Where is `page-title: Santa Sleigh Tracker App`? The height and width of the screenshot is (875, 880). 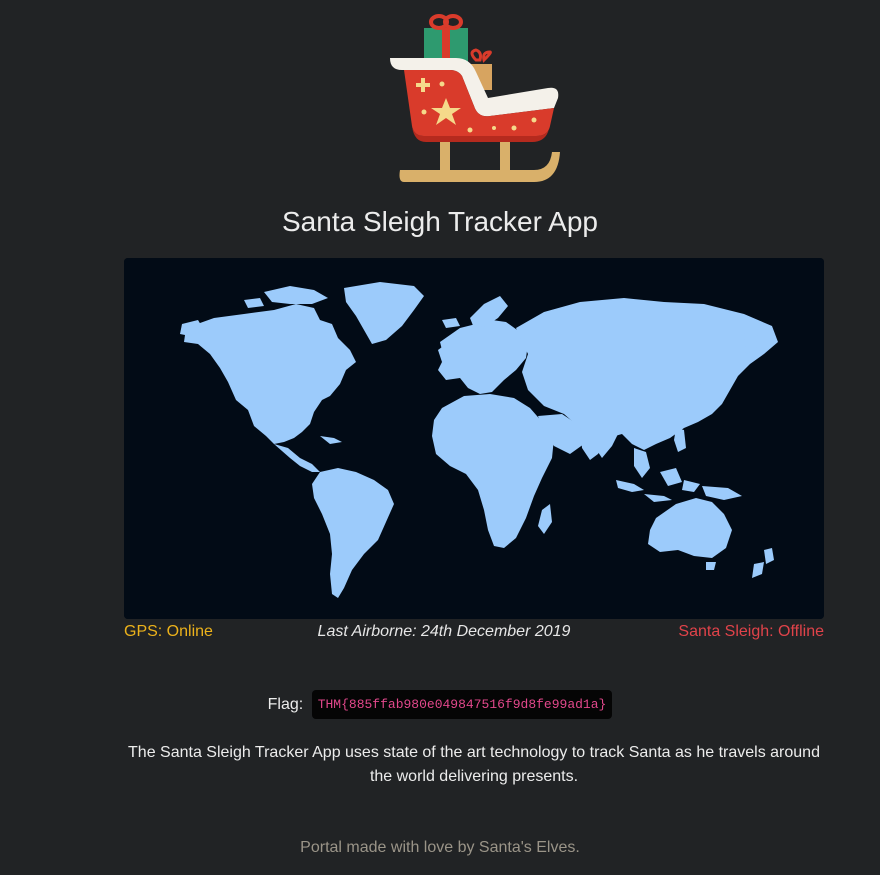 page-title: Santa Sleigh Tracker App is located at coordinates (440, 221).